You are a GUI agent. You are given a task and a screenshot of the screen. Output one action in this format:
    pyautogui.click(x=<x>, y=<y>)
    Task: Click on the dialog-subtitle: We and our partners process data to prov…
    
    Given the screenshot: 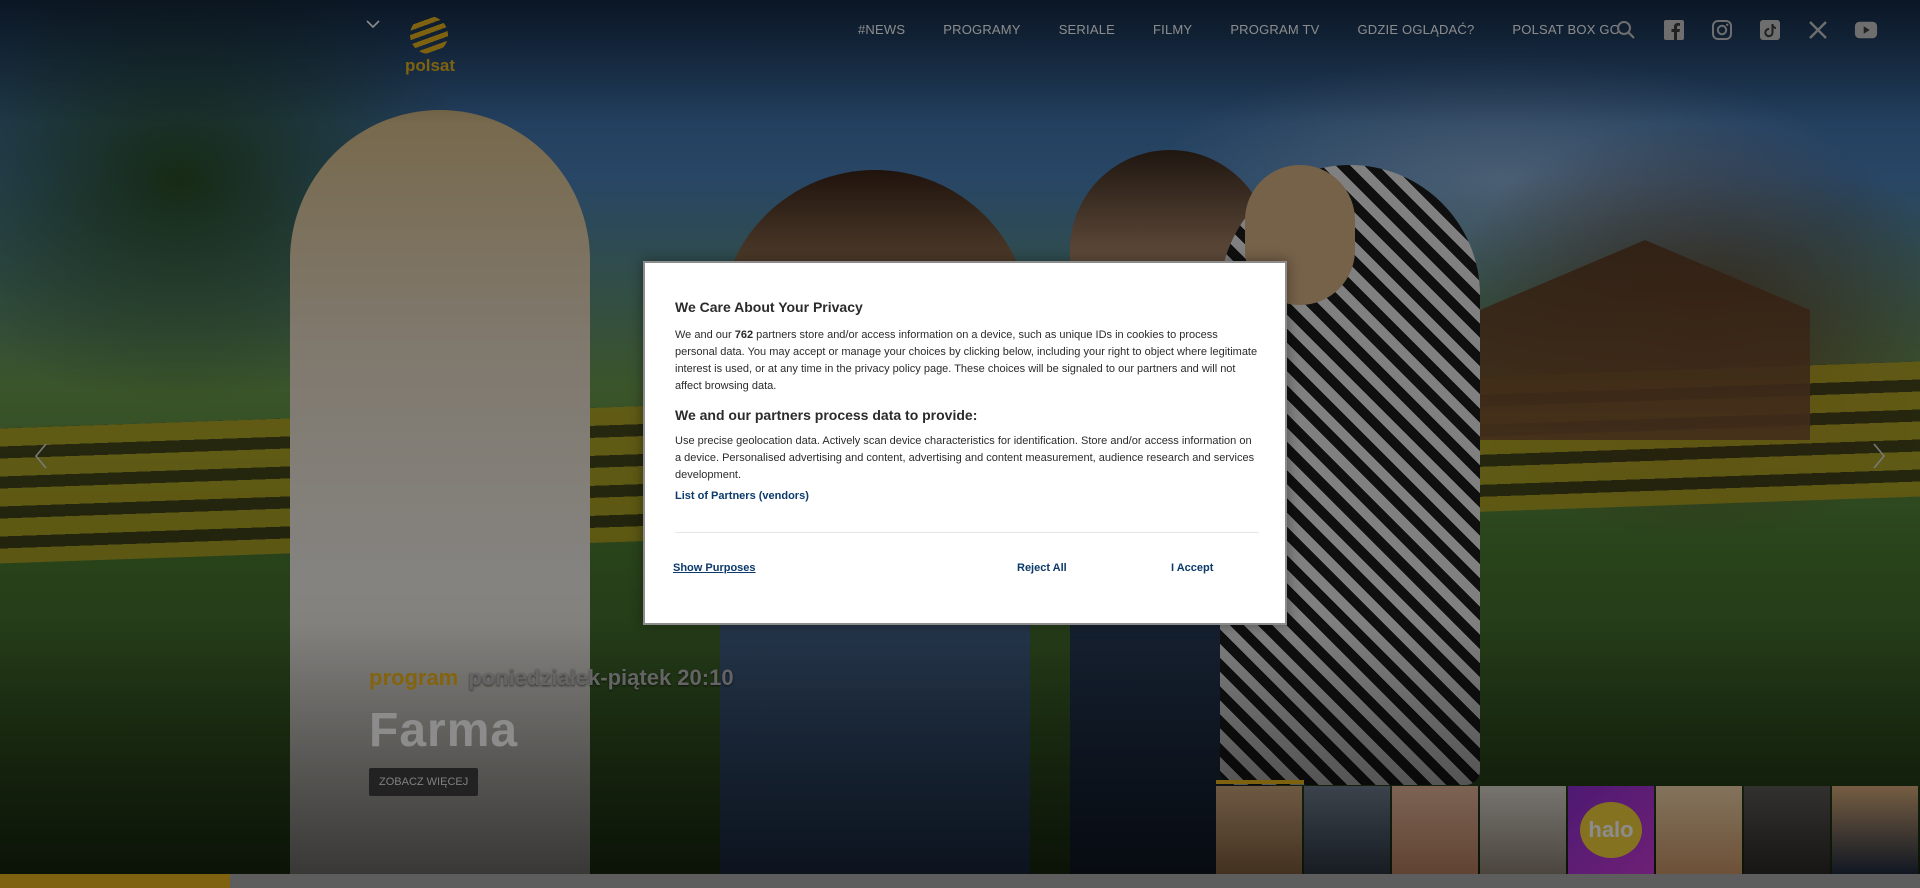 What is the action you would take?
    pyautogui.click(x=826, y=415)
    